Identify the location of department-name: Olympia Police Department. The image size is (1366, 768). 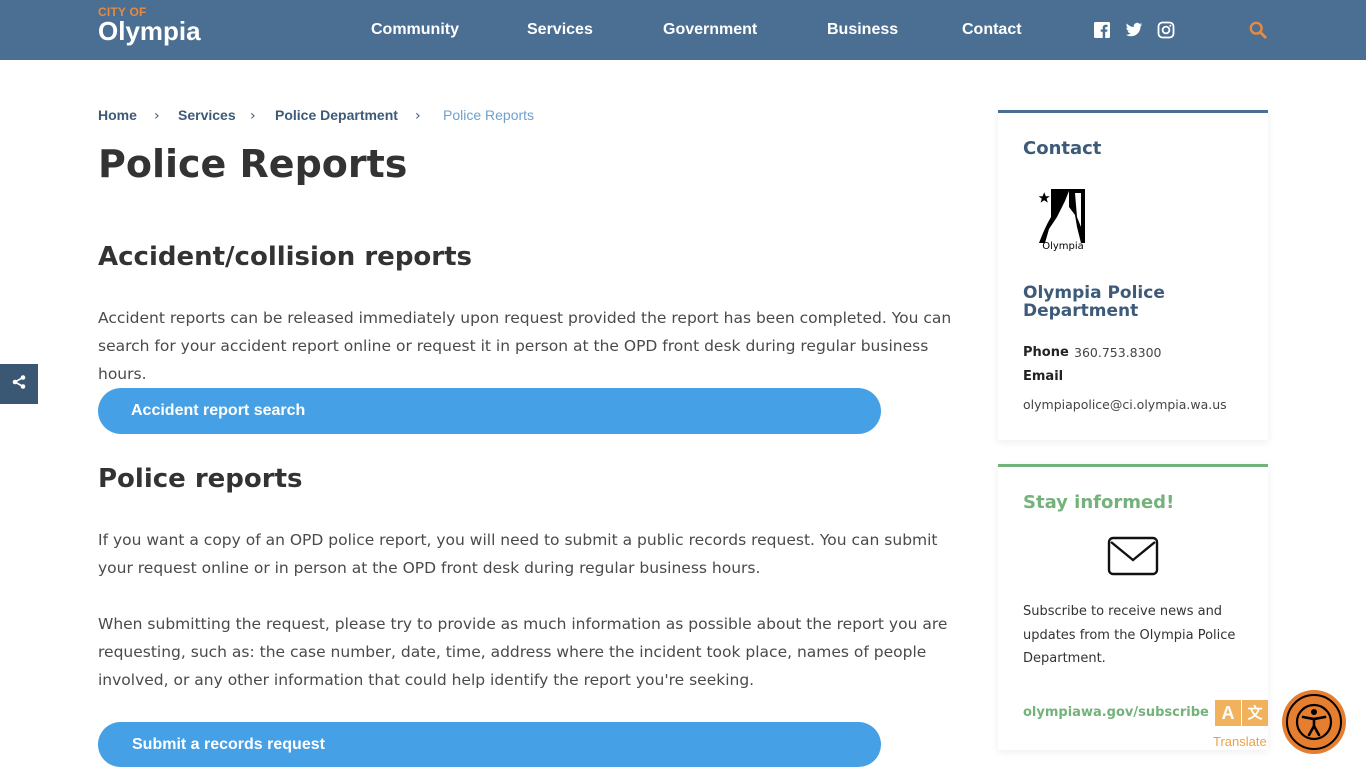
(1138, 302).